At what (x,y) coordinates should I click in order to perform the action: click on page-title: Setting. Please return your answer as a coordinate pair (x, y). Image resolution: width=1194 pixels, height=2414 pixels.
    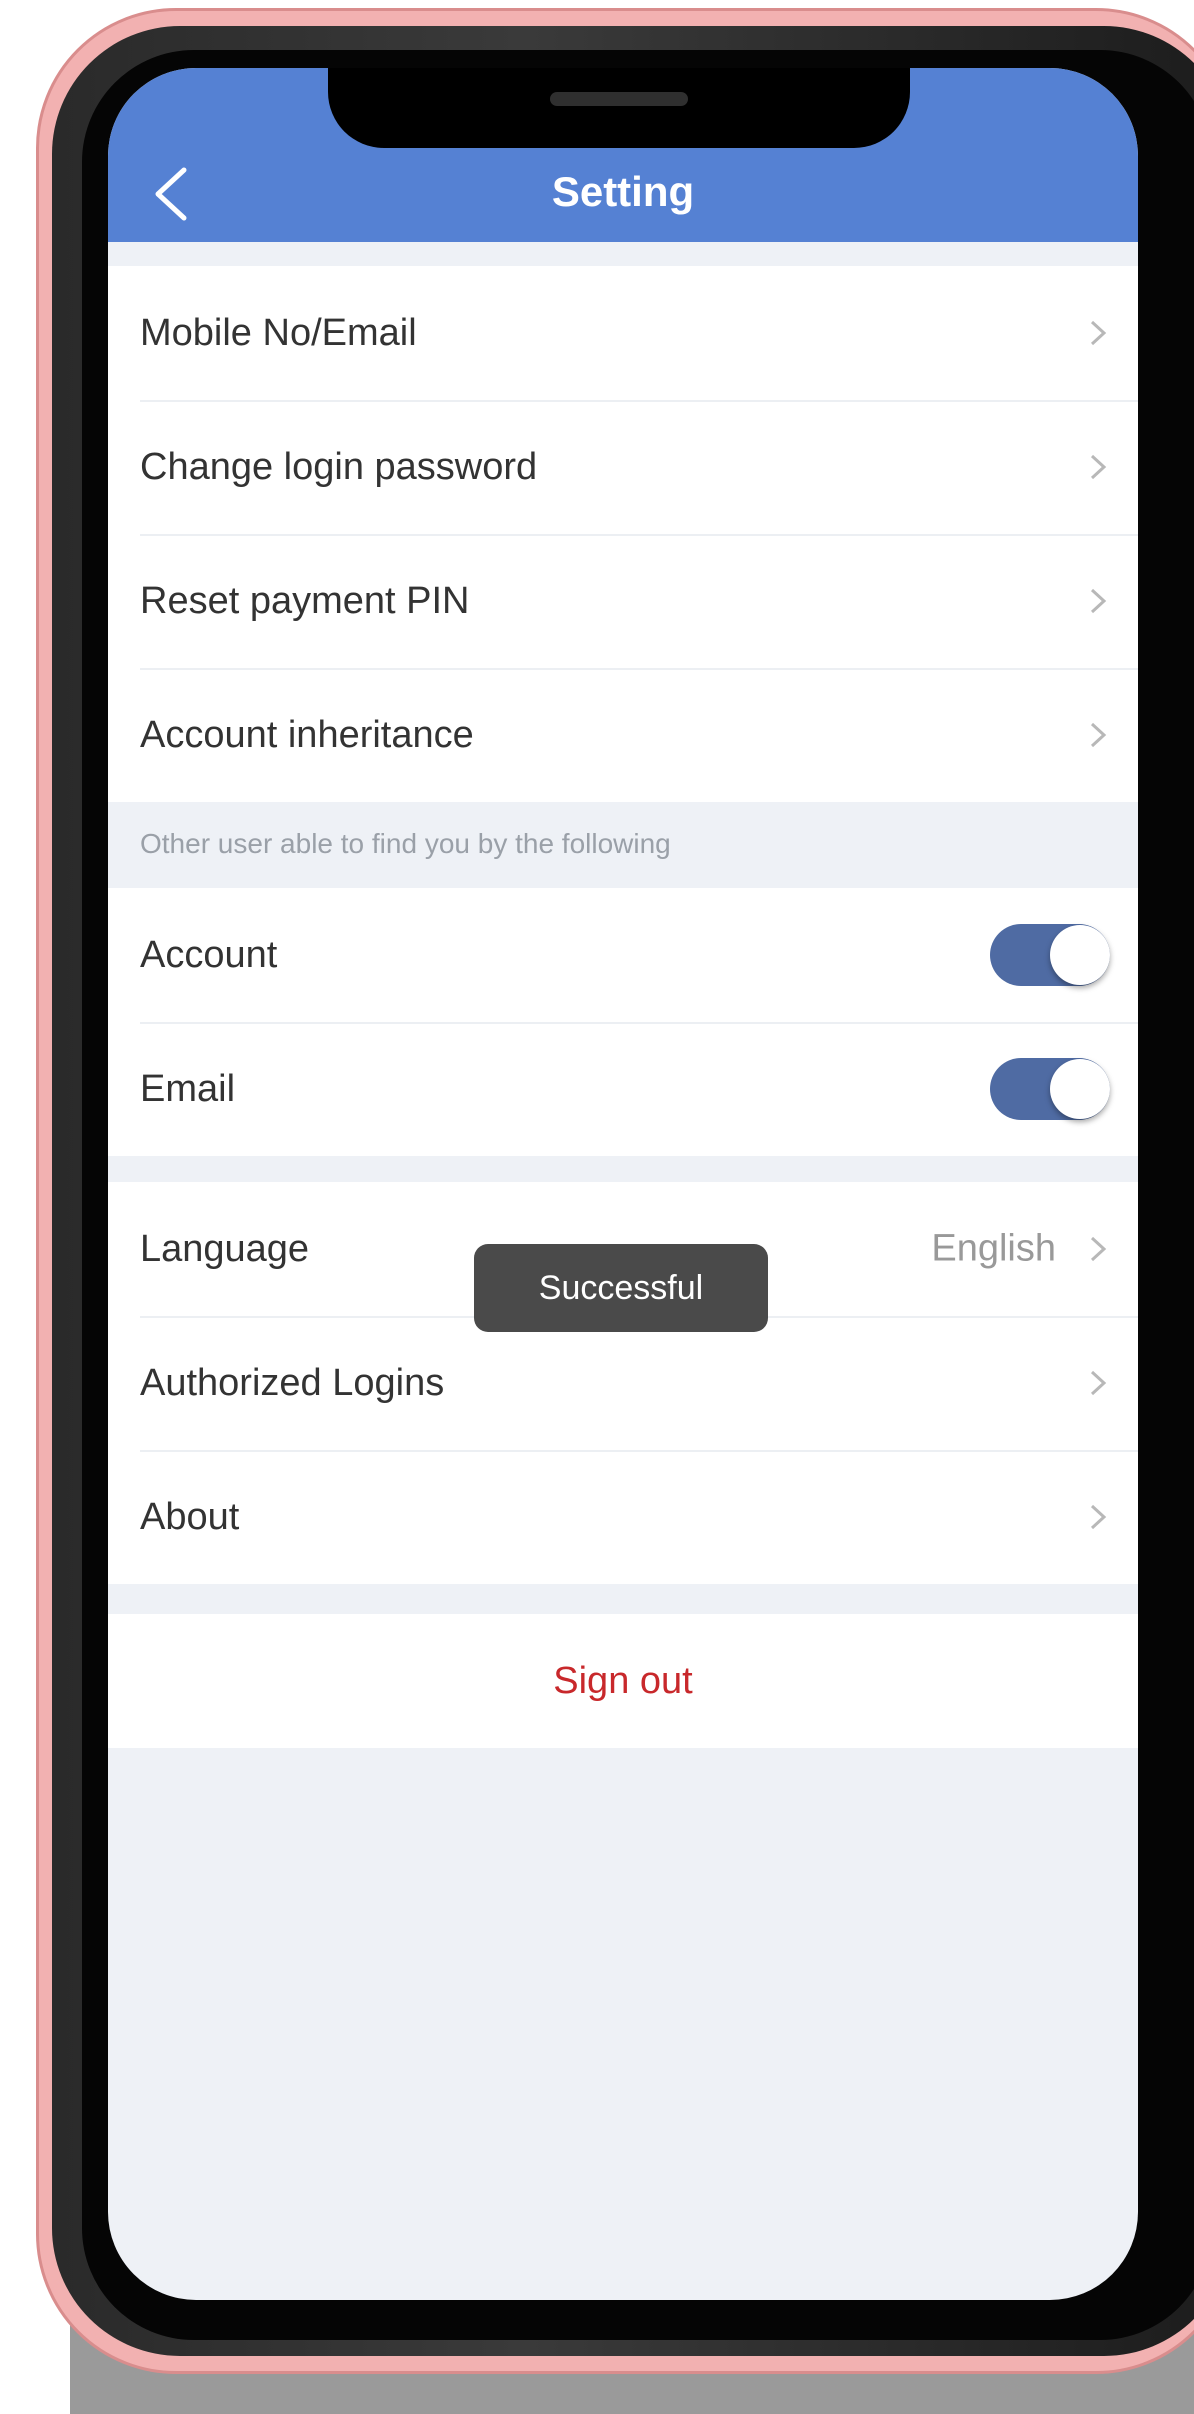
    Looking at the image, I should click on (623, 191).